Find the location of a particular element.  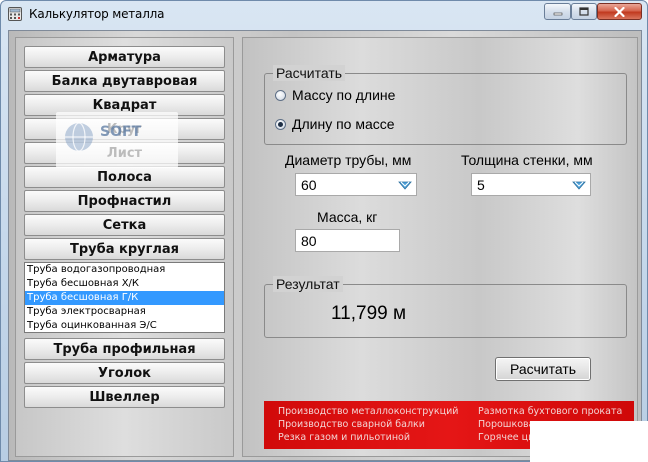

radio-button is located at coordinates (280, 95).